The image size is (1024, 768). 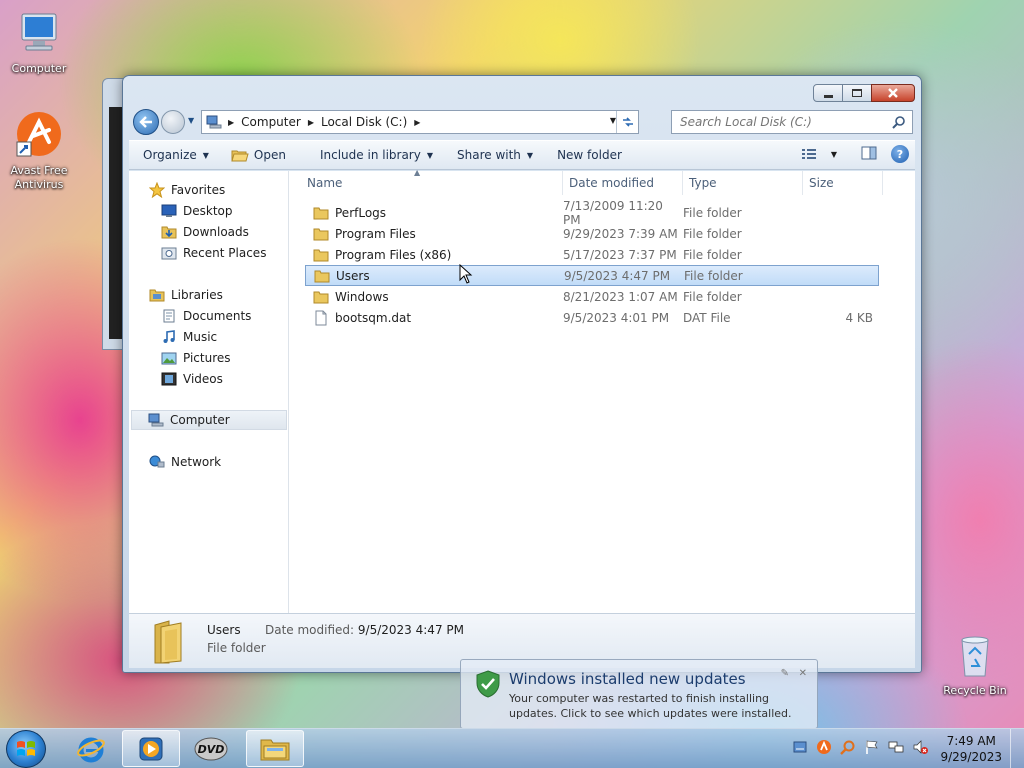 I want to click on tray-updates-icon, so click(x=800, y=747).